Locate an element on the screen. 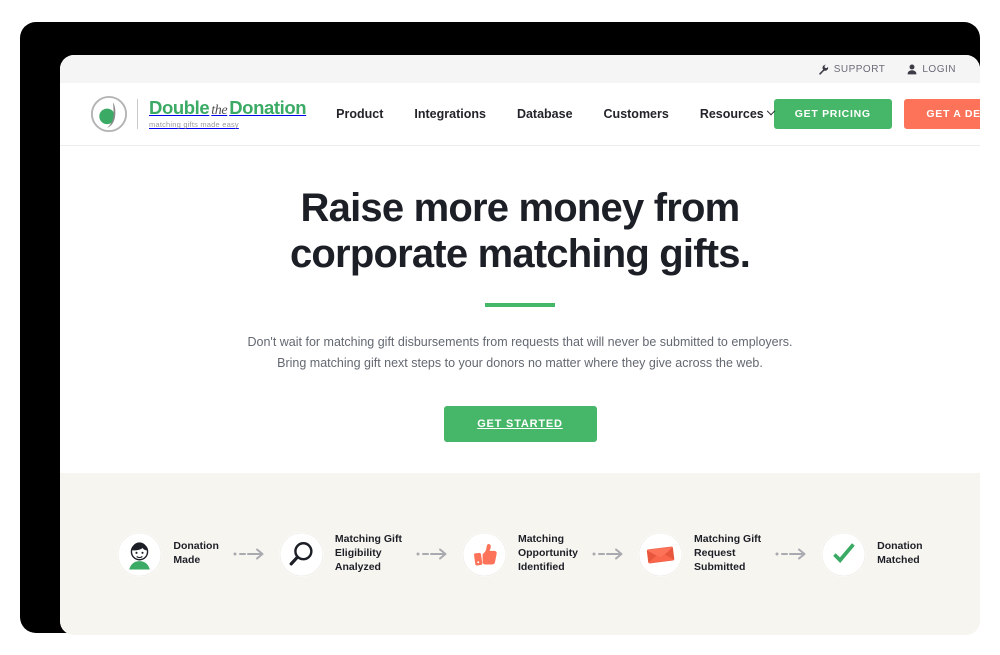 The image size is (1000, 655). double-the-donation-logo-icon is located at coordinates (109, 114).